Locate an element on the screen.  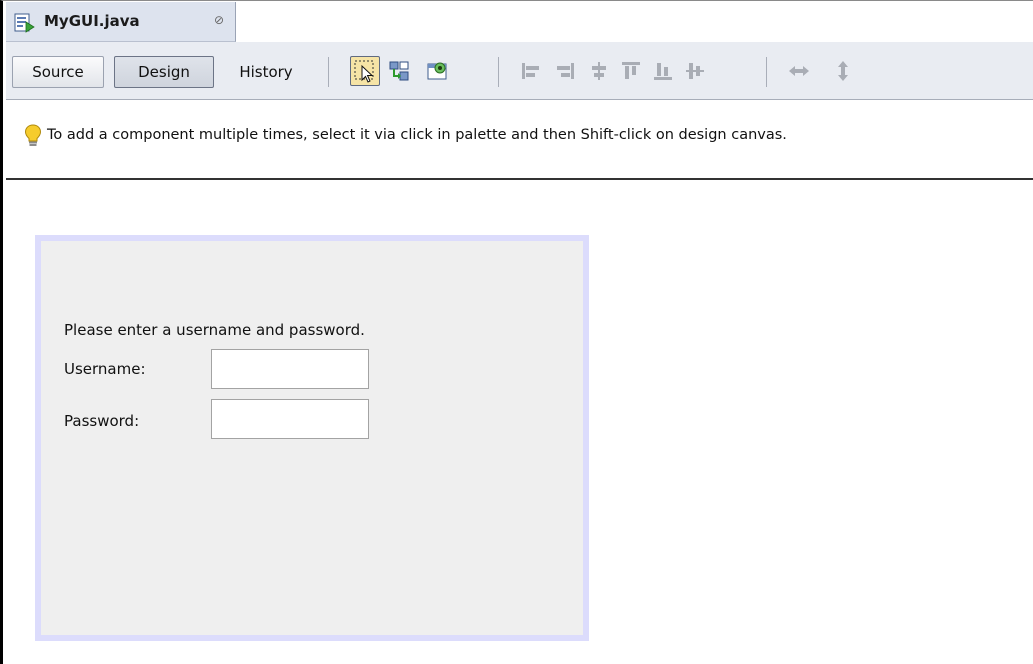
source-view-button: Source is located at coordinates (58, 72).